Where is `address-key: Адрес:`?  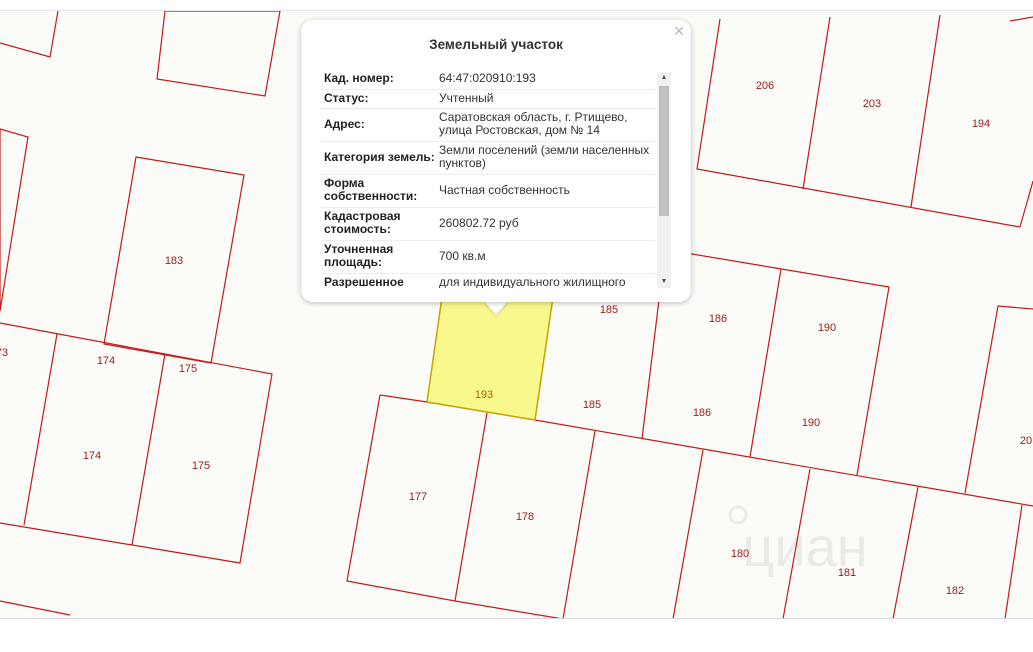
address-key: Адрес: is located at coordinates (378, 125).